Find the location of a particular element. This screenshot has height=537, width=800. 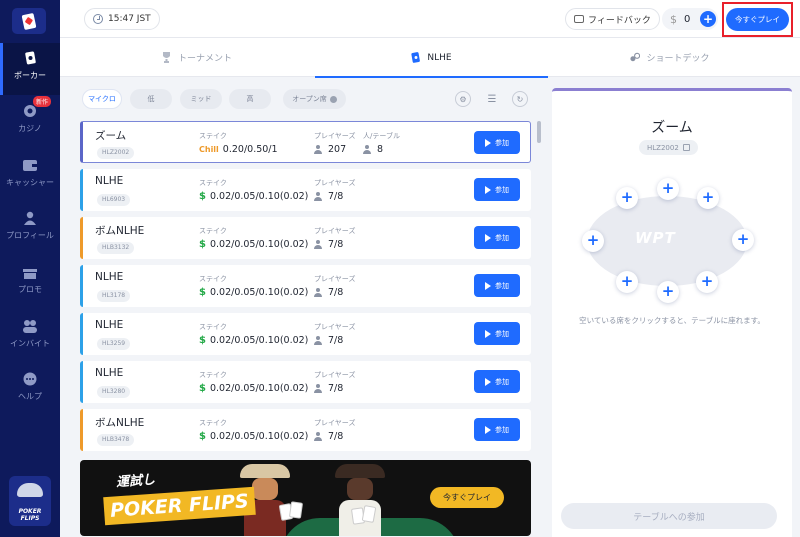

tab-tournament: トーナメント is located at coordinates (197, 57).